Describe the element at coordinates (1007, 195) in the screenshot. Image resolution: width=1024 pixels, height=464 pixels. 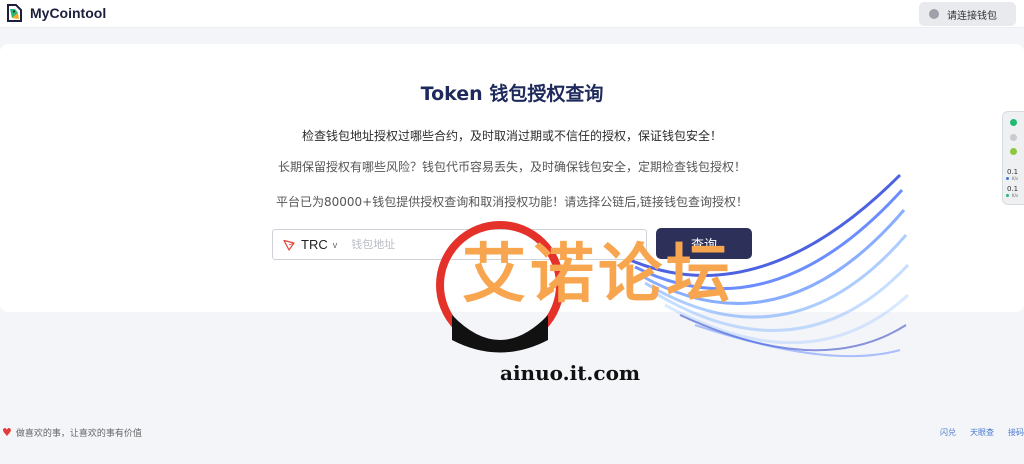
I see `download-arrow-icon` at that location.